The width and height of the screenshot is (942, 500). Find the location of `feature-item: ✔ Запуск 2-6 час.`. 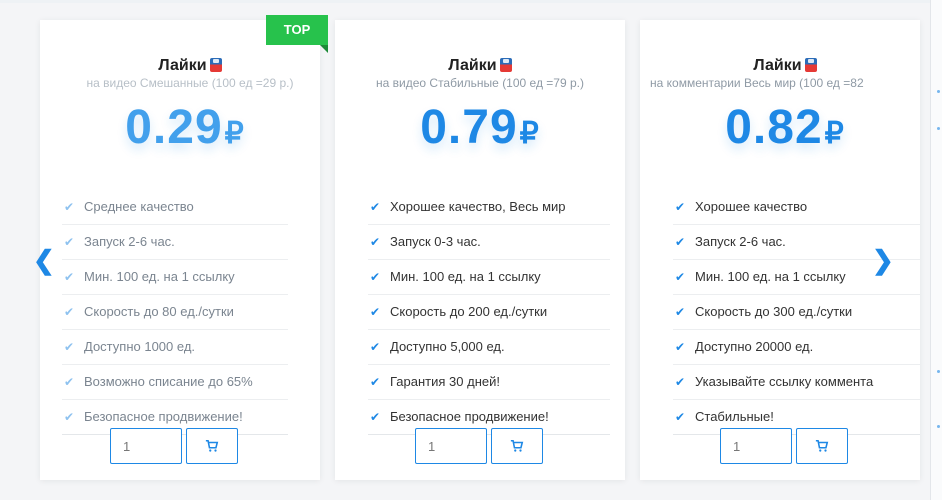

feature-item: ✔ Запуск 2-6 час. is located at coordinates (175, 242).